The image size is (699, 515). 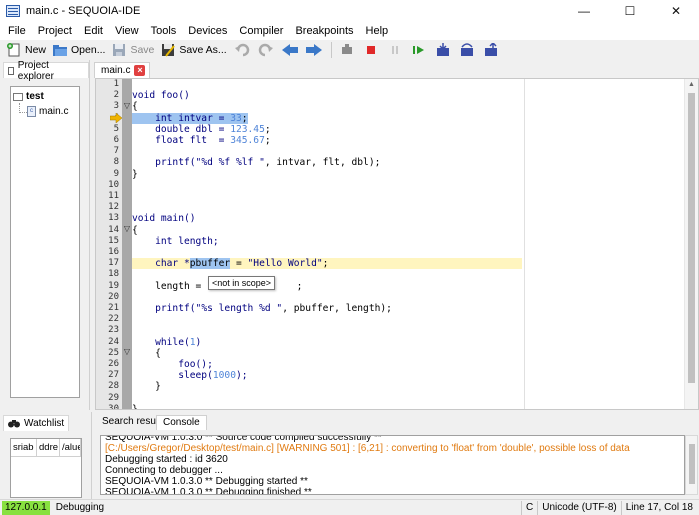 What do you see at coordinates (113, 375) in the screenshot?
I see `line-number: 27` at bounding box center [113, 375].